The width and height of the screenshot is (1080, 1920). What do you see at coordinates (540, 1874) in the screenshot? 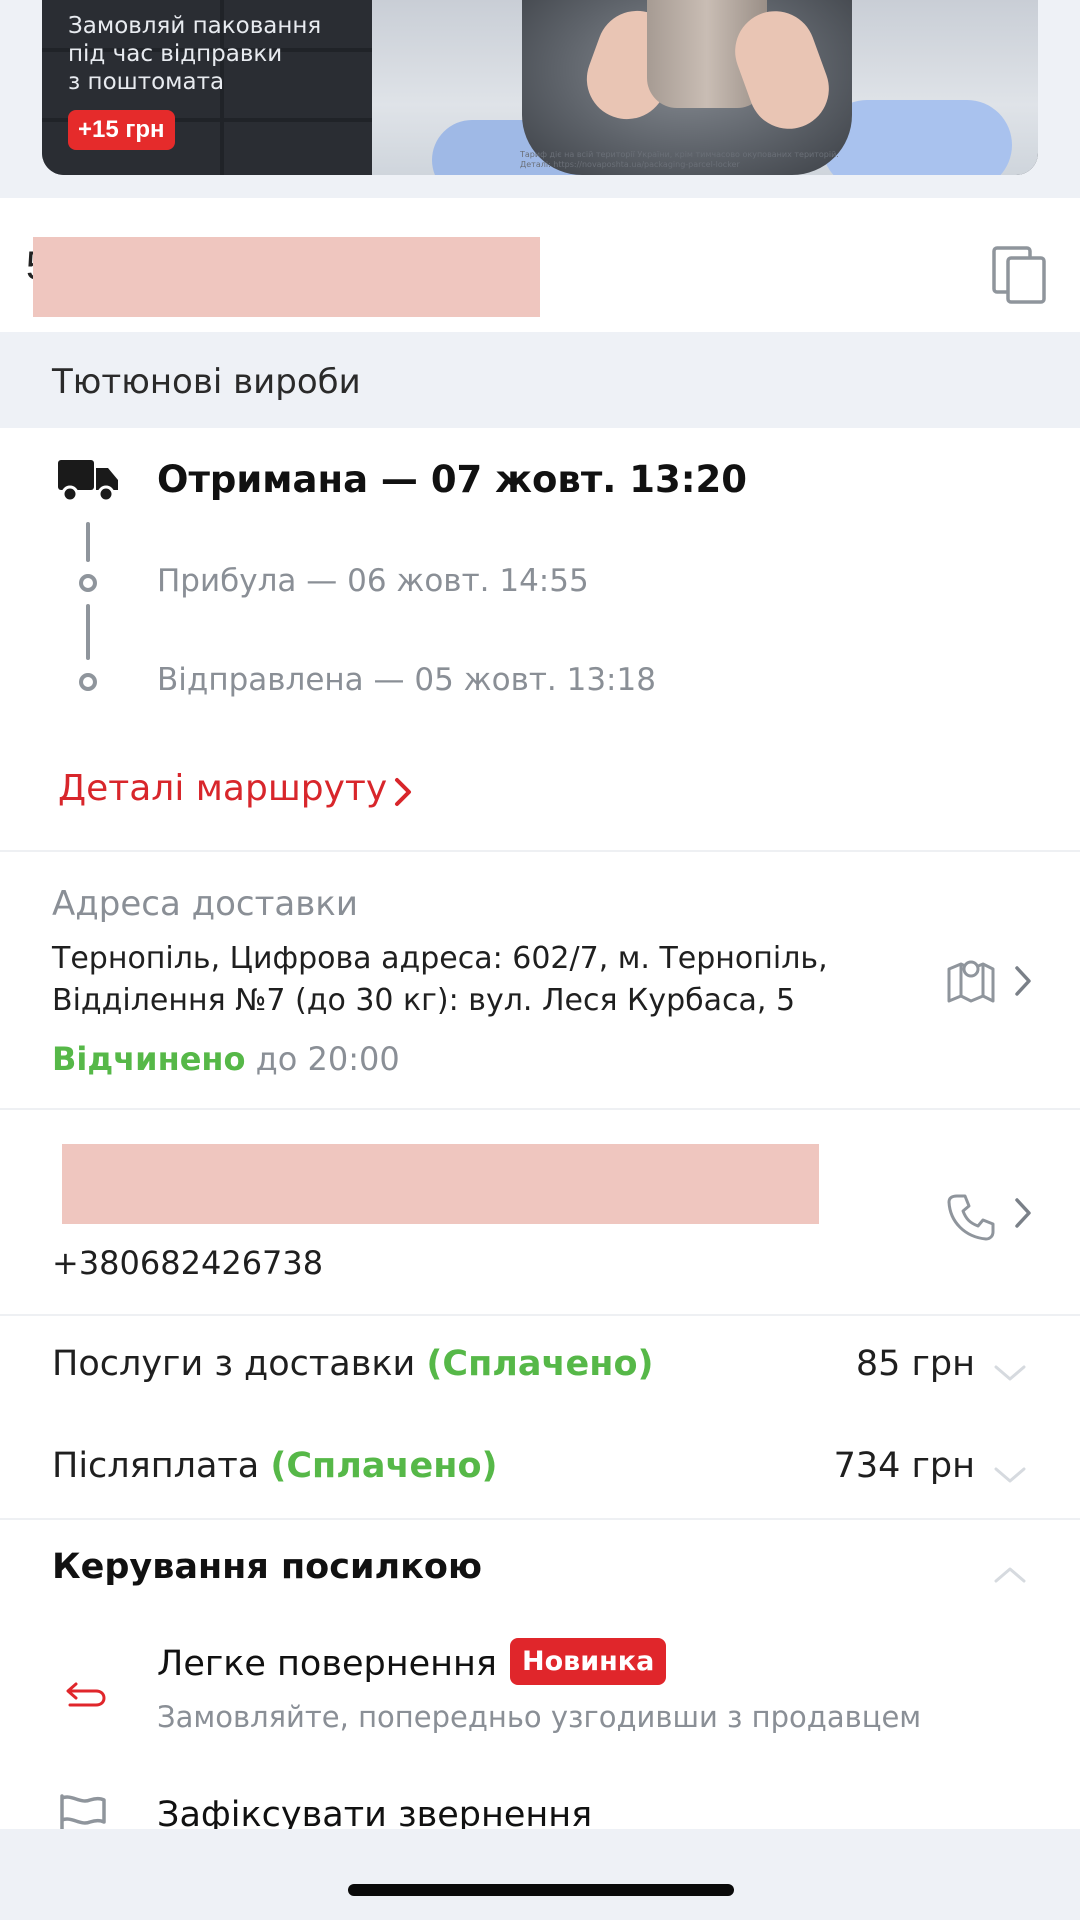
I see `bottom-system-bar` at bounding box center [540, 1874].